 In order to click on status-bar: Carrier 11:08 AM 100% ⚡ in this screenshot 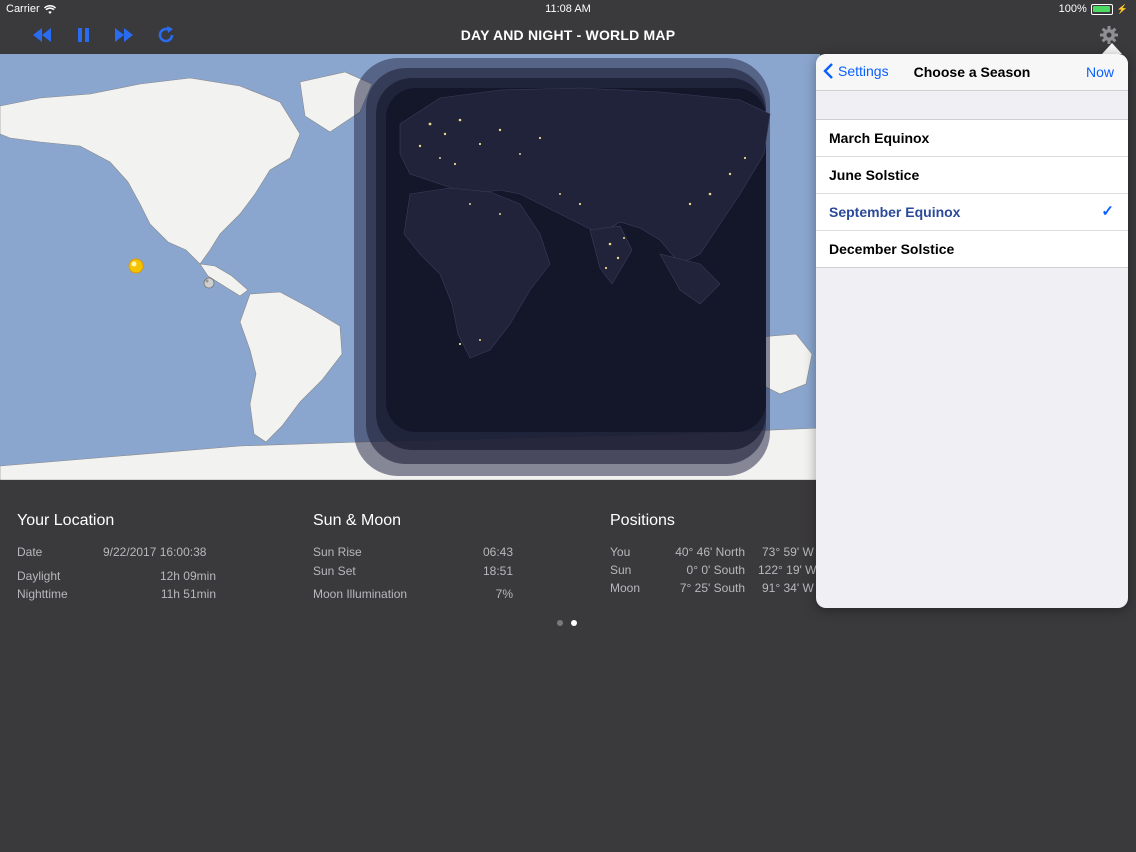, I will do `click(568, 9)`.